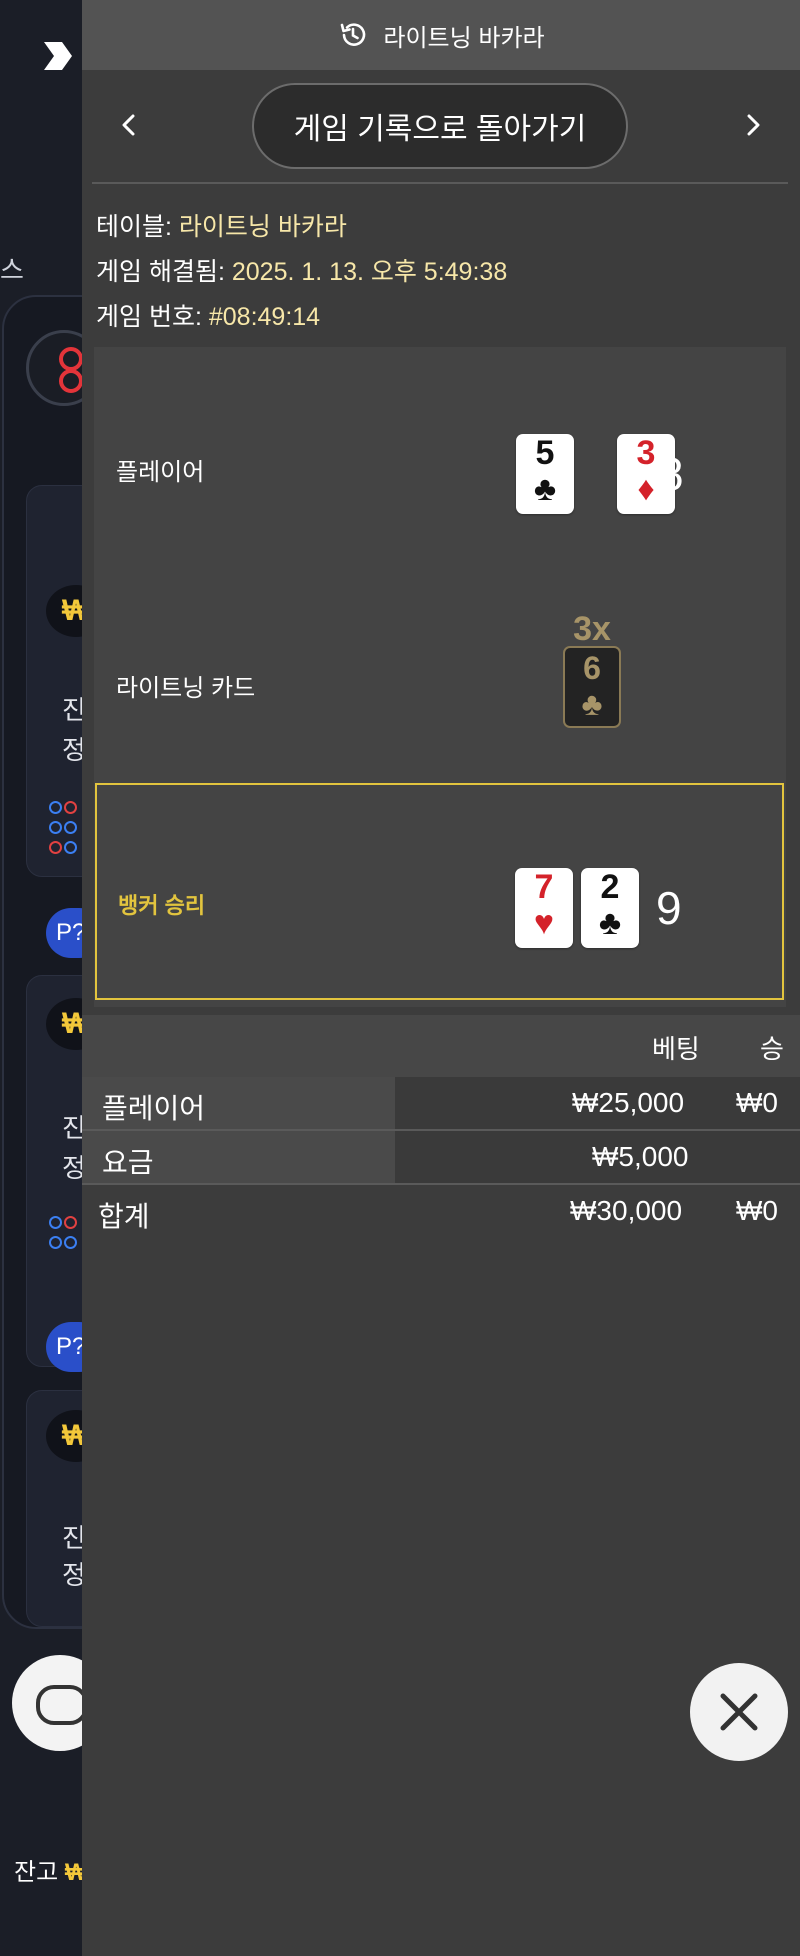 The width and height of the screenshot is (800, 1956). Describe the element at coordinates (369, 272) in the screenshot. I see `resolved-value: 2025. 1. 13. 오후 5:49:38` at that location.